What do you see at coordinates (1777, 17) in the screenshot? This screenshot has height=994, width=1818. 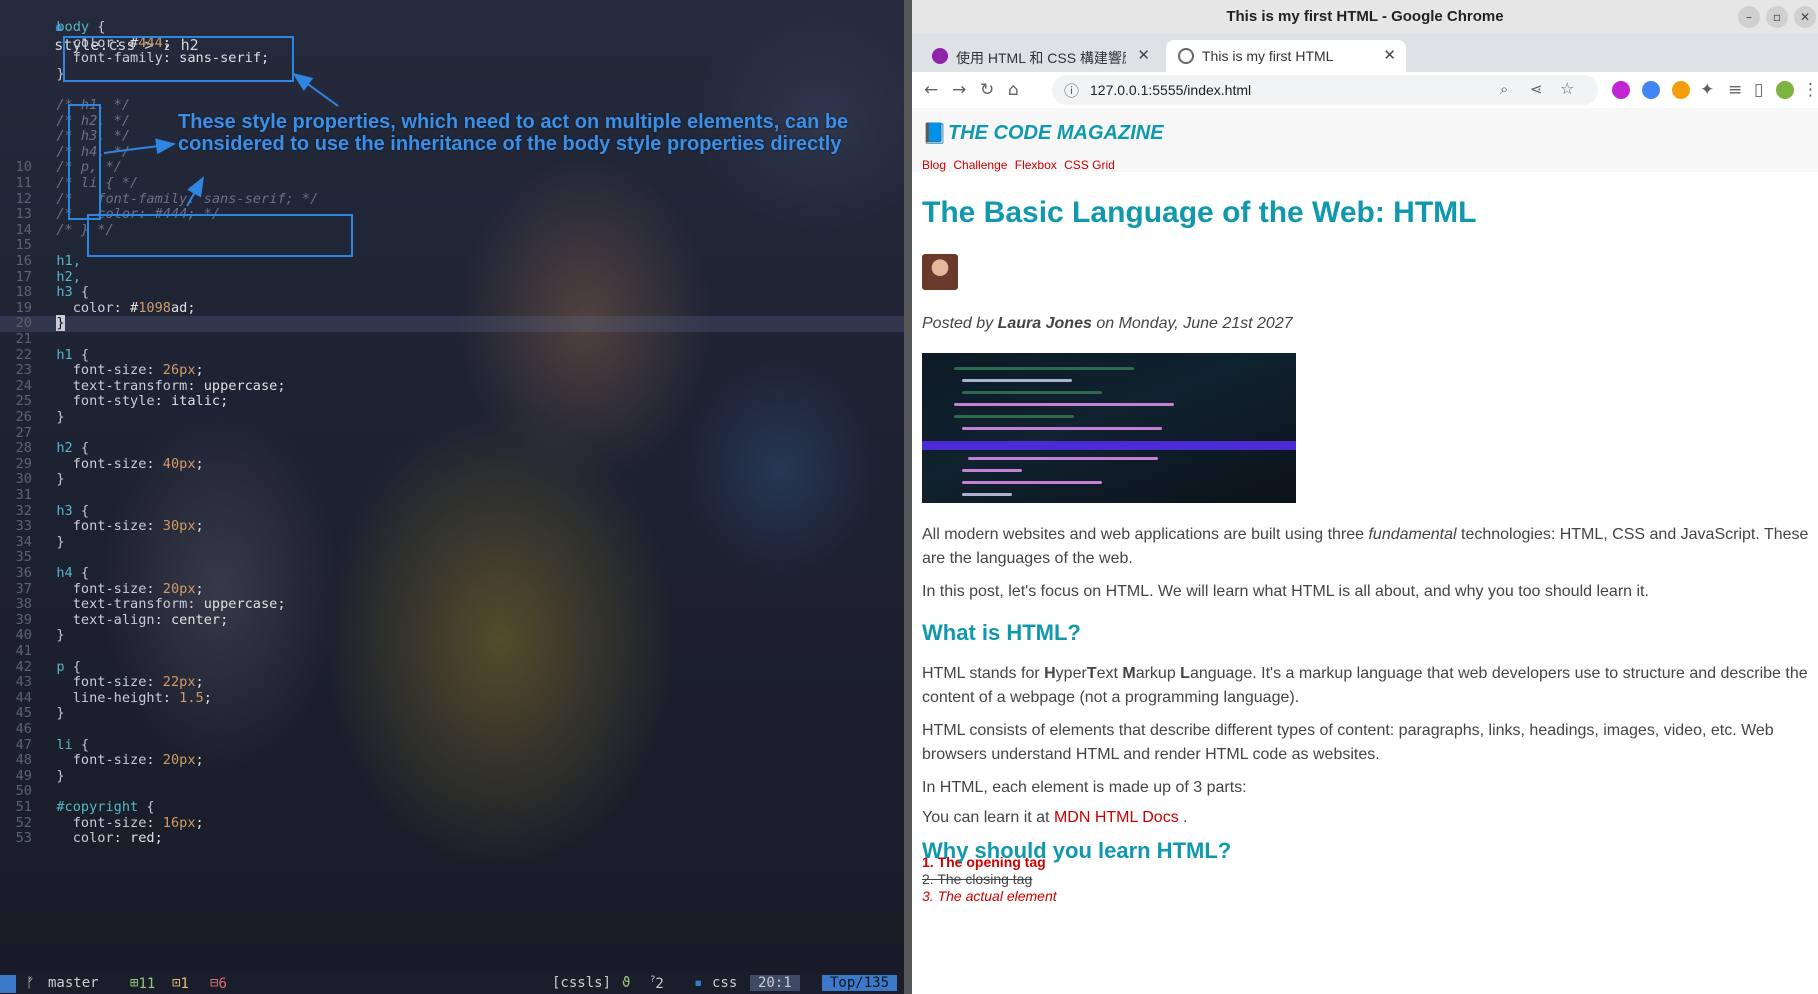 I see `maximize-button: ▫` at bounding box center [1777, 17].